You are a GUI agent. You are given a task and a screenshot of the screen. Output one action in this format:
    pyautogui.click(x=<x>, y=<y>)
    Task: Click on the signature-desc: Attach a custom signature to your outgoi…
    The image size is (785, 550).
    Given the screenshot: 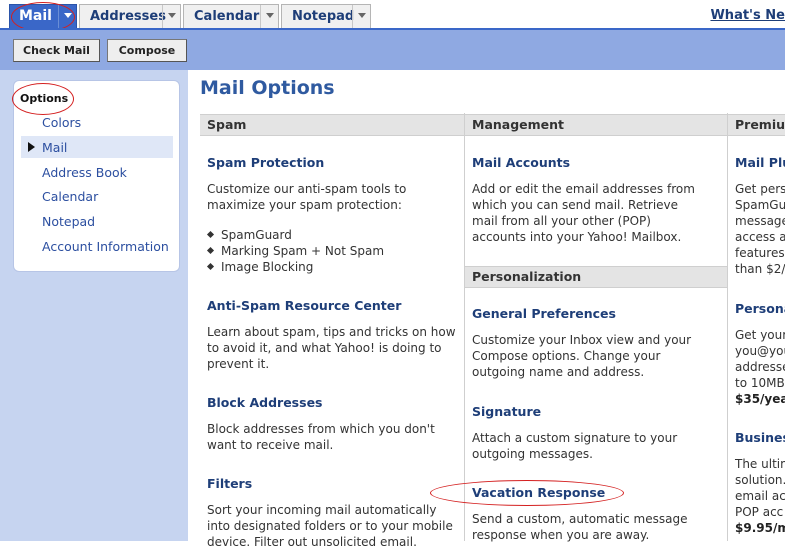 What is the action you would take?
    pyautogui.click(x=575, y=446)
    